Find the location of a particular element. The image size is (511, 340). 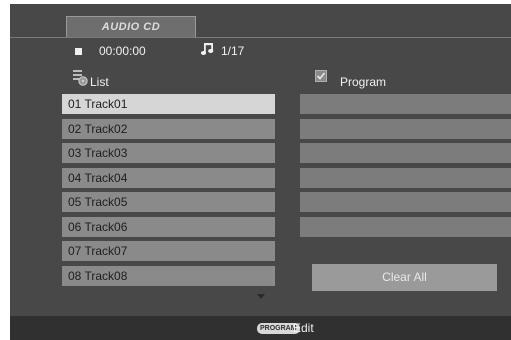

list-item: 07 Track07 is located at coordinates (168, 251).